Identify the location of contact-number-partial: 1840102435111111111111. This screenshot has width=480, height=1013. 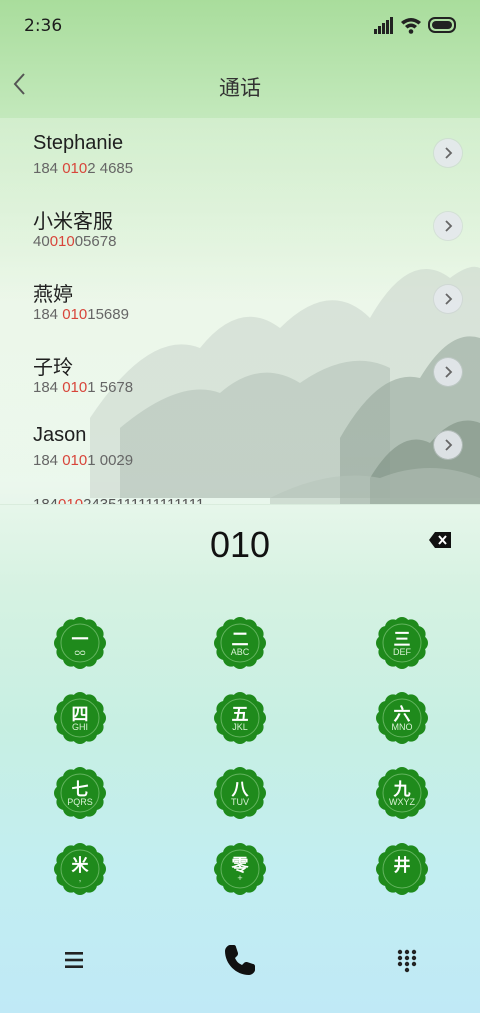
(178, 500).